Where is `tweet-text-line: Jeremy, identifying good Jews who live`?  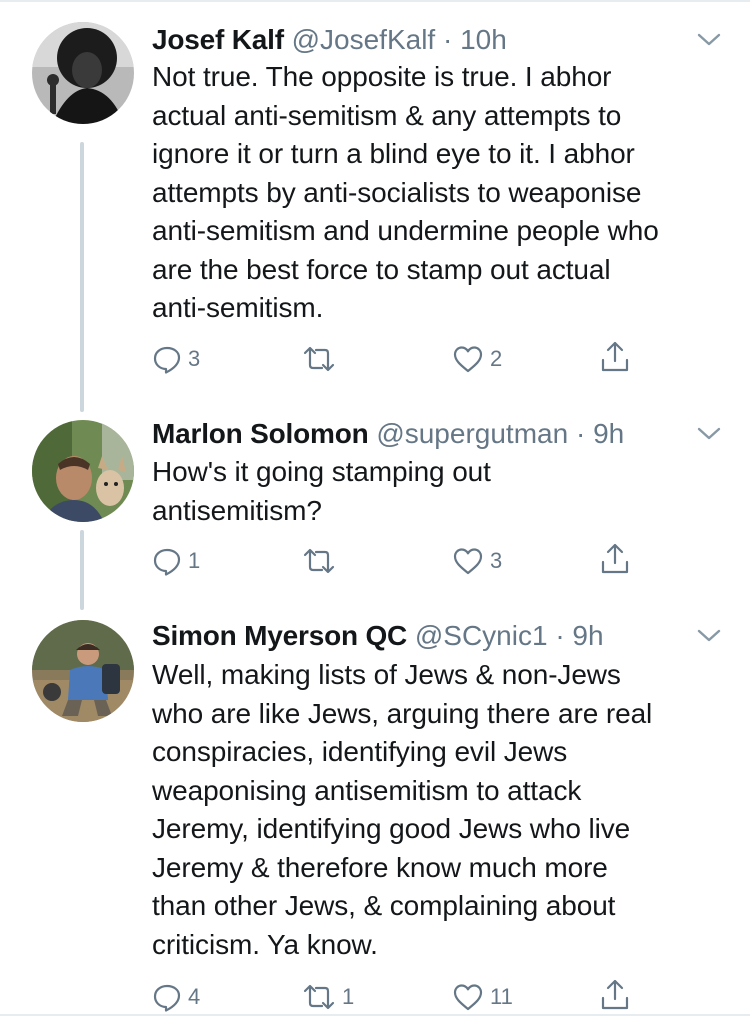 tweet-text-line: Jeremy, identifying good Jews who live is located at coordinates (391, 828).